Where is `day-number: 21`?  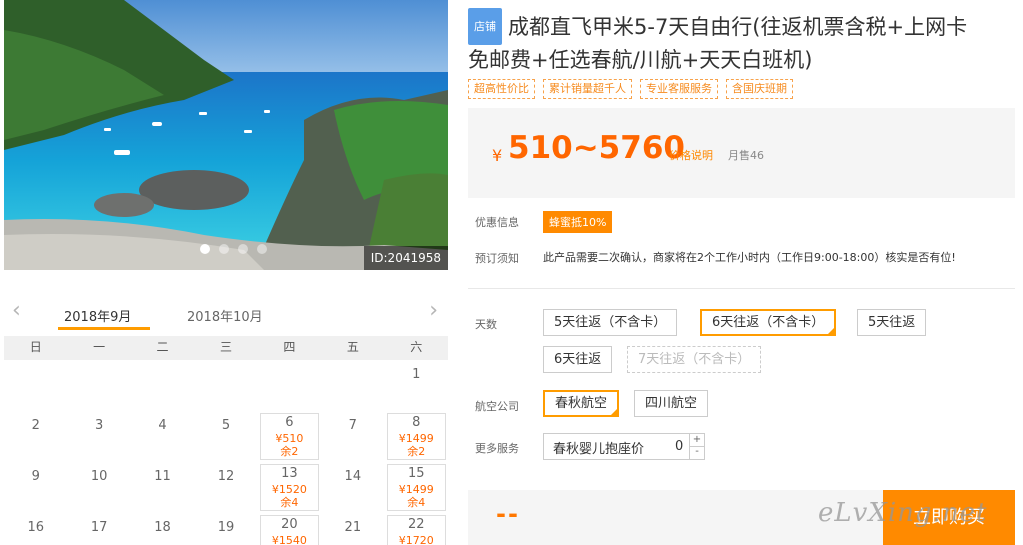 day-number: 21 is located at coordinates (353, 527).